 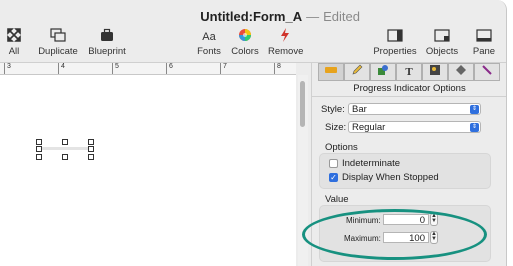 I want to click on size-label: Size:, so click(x=336, y=127).